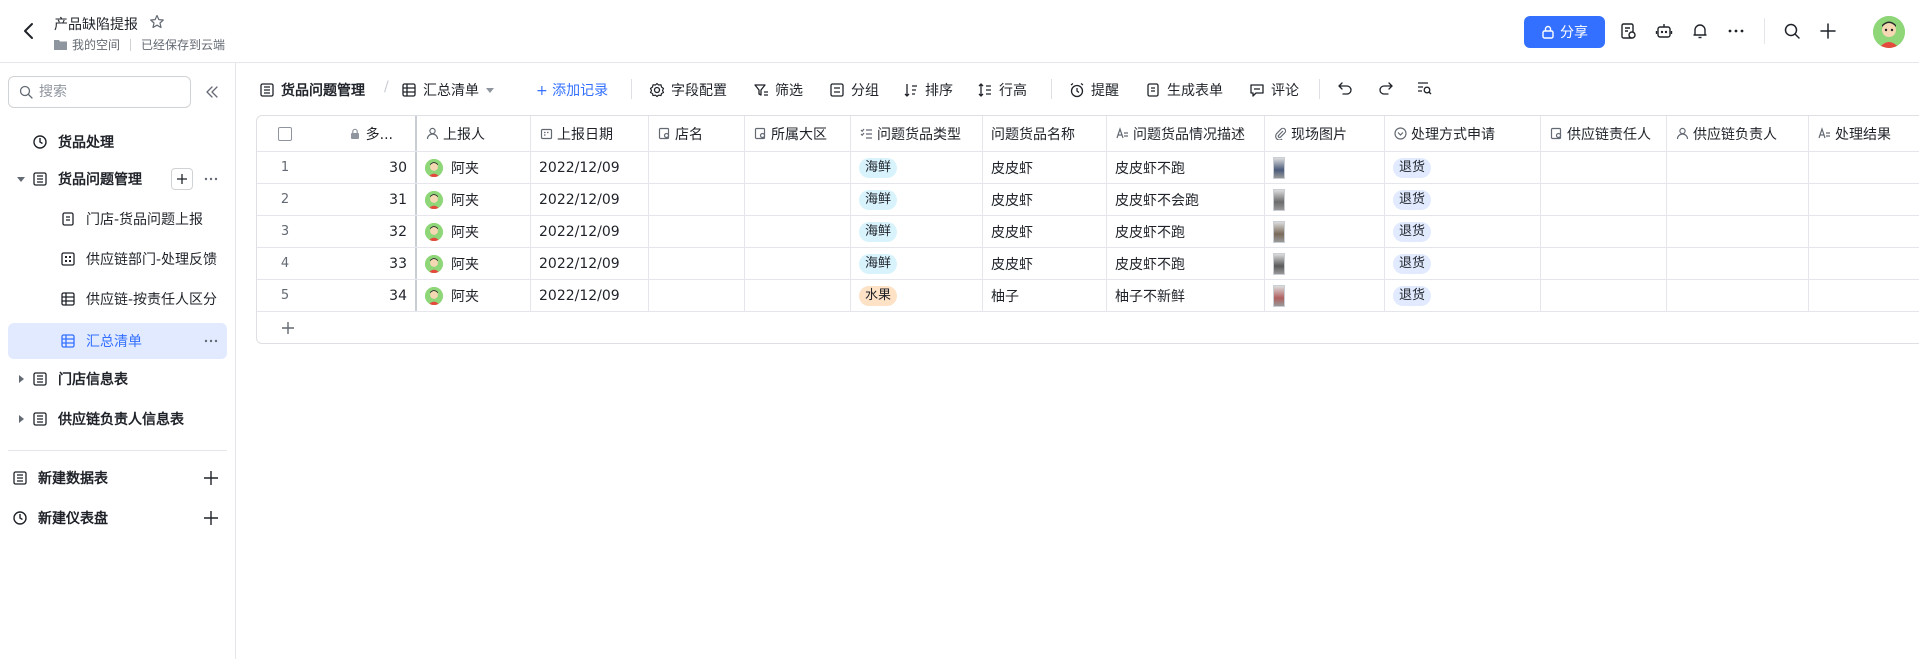 The image size is (1919, 659). I want to click on document-info-icon, so click(1628, 31).